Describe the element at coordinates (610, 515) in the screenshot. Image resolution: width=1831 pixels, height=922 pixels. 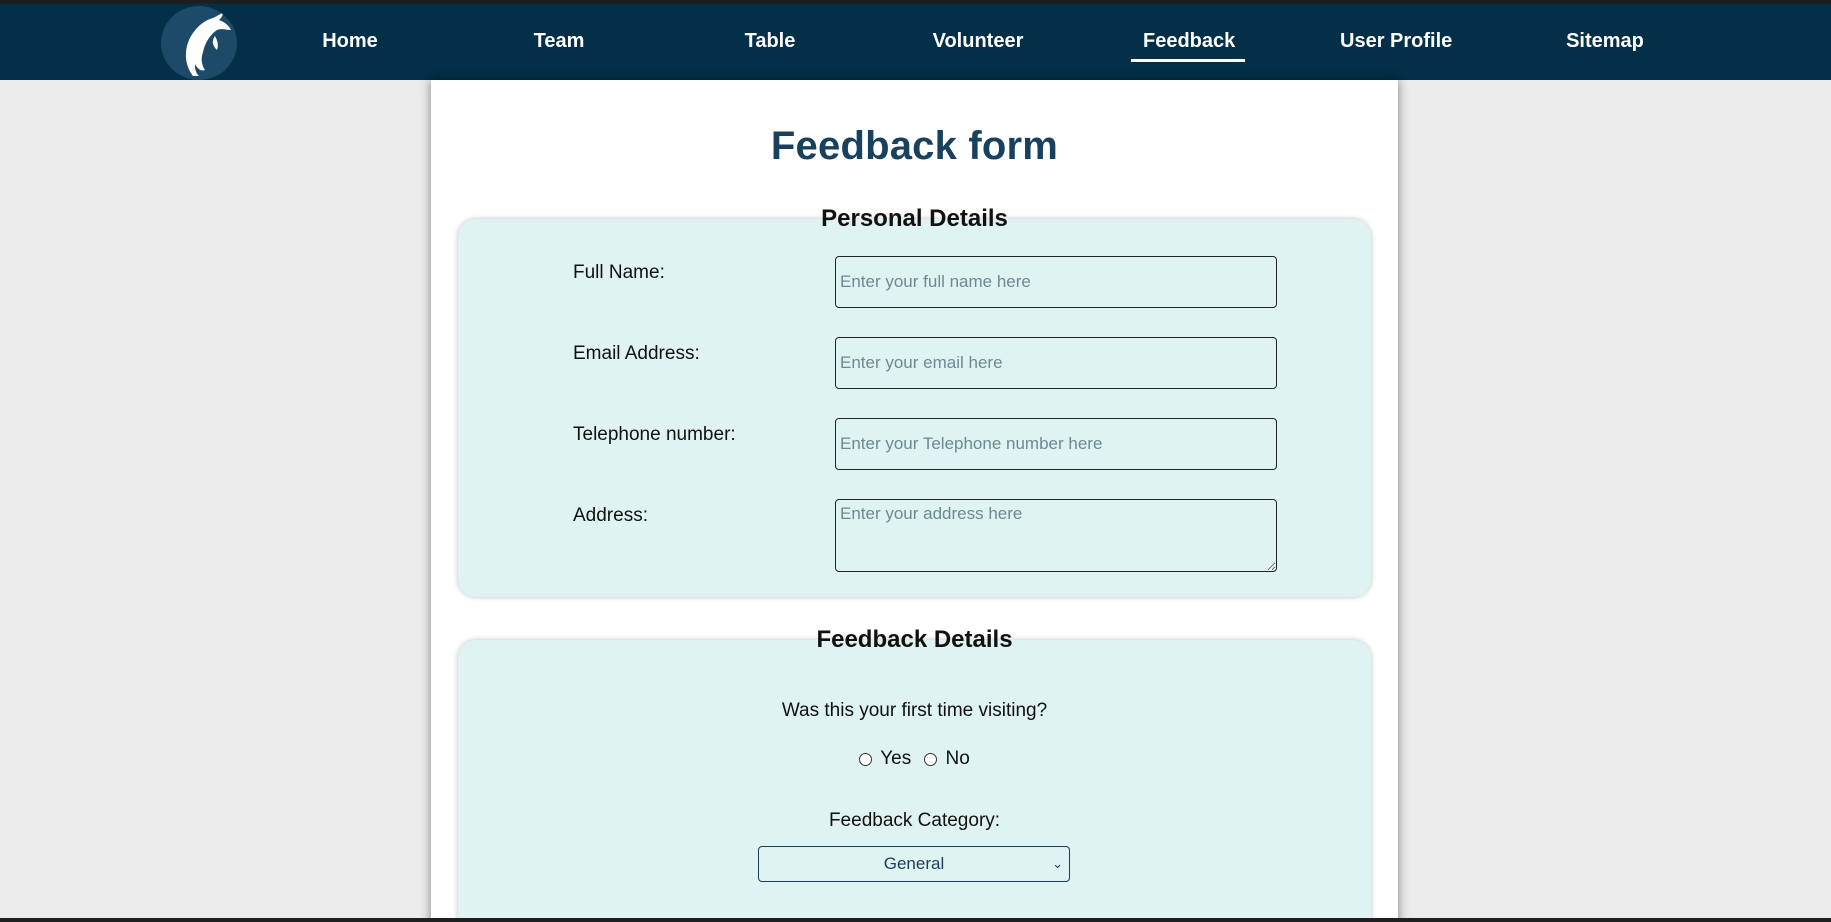
I see `address-label: Address:` at that location.